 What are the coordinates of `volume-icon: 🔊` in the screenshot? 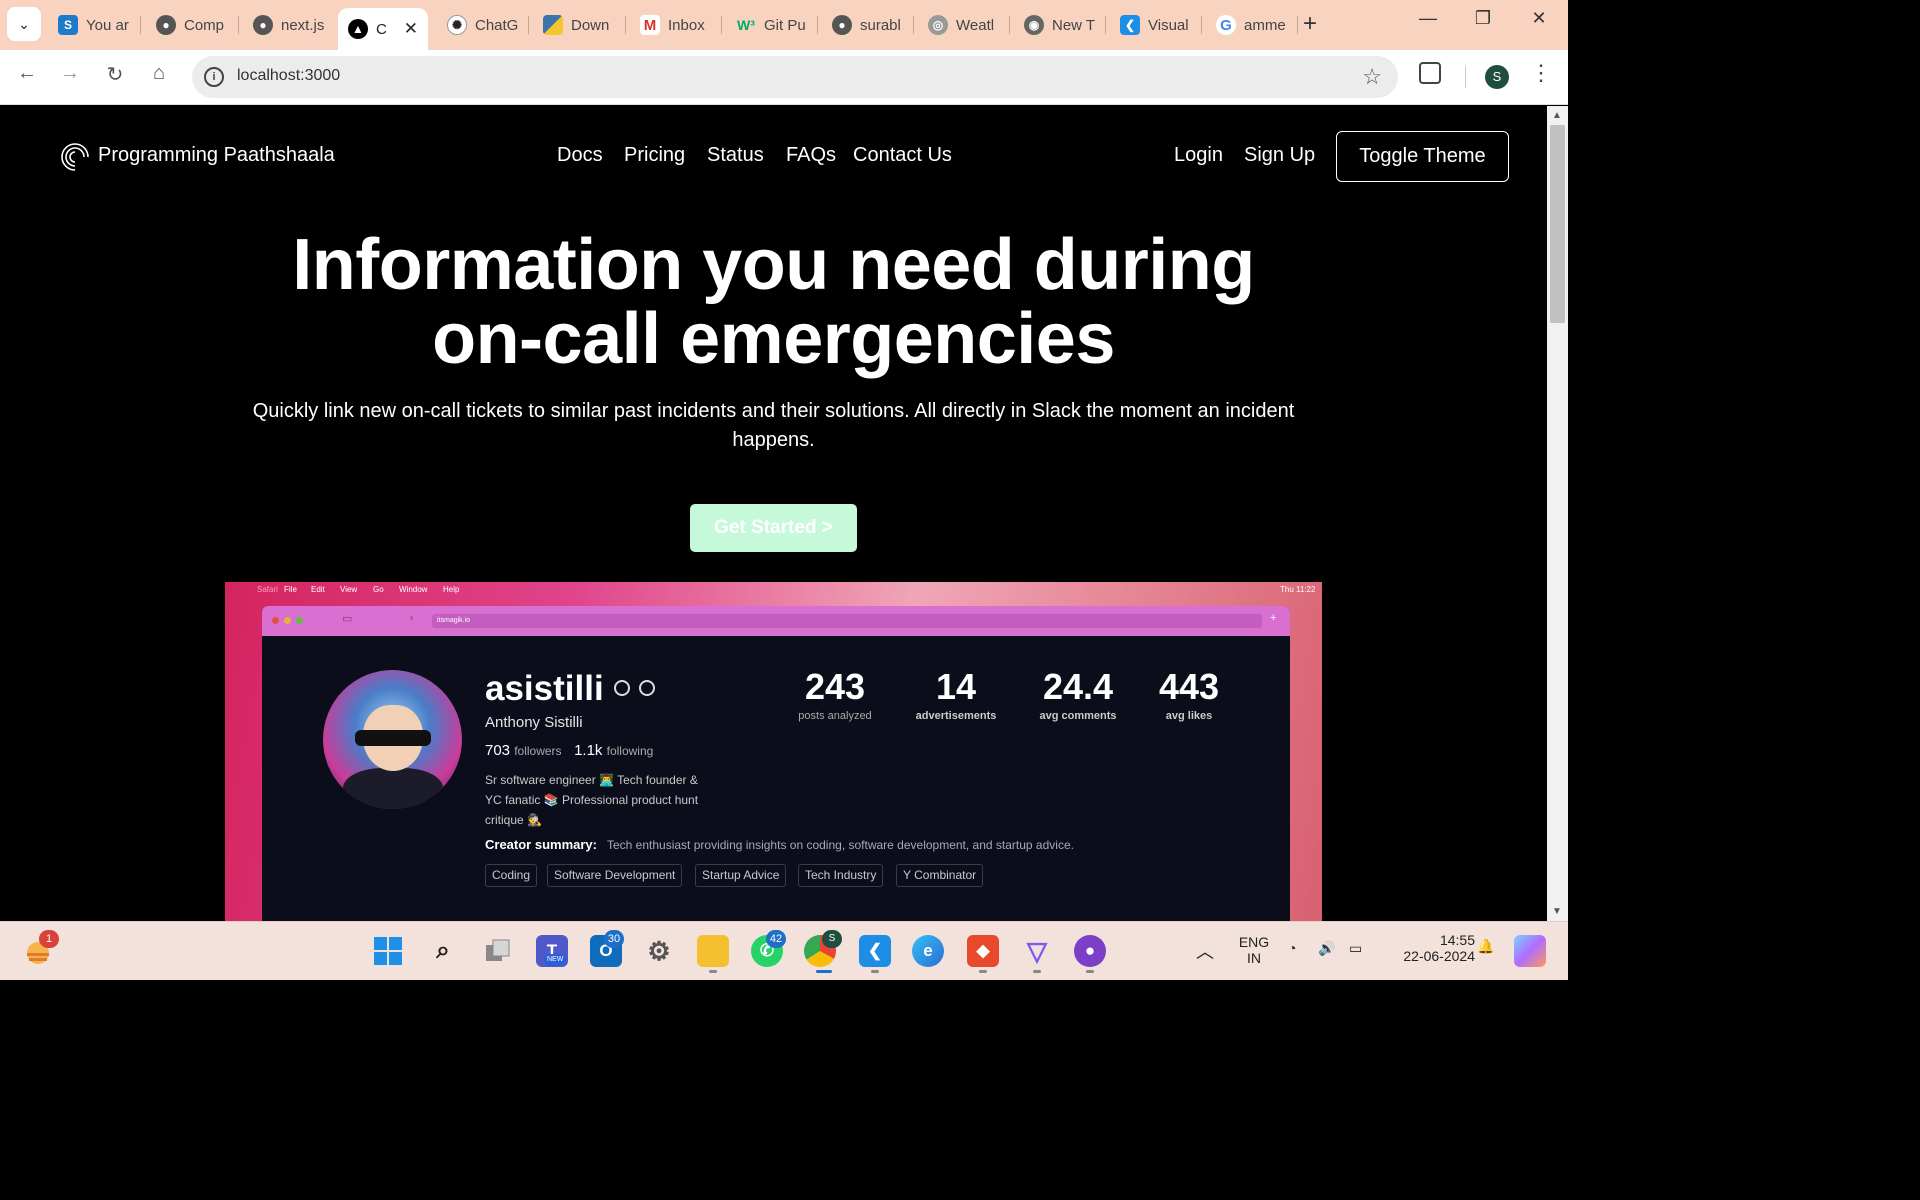 It's located at (1326, 948).